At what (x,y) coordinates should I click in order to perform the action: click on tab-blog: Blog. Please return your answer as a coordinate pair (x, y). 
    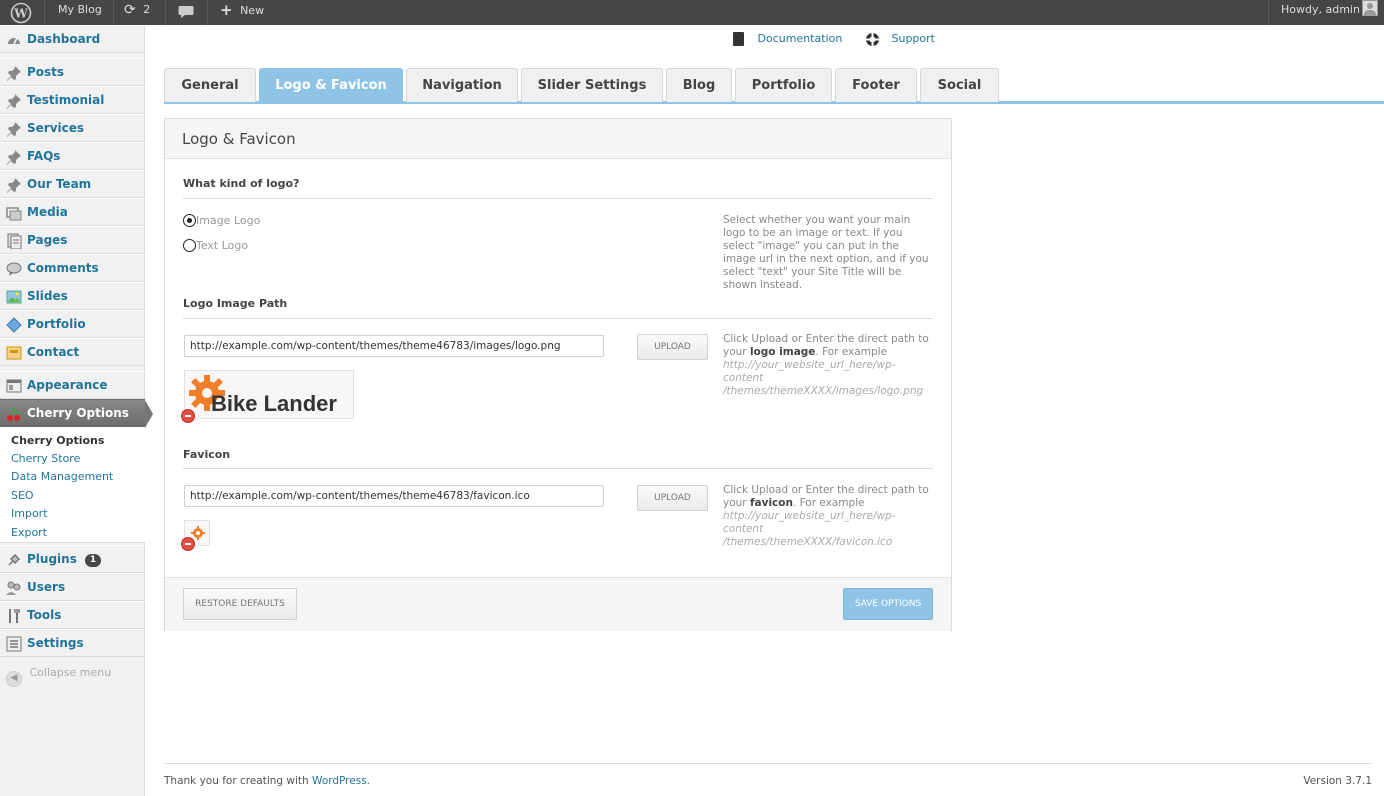
    Looking at the image, I should click on (699, 85).